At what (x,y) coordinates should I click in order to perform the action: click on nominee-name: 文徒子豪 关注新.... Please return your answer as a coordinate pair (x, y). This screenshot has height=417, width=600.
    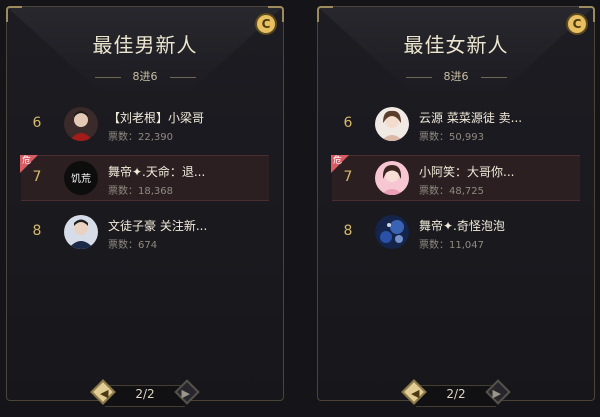
    Looking at the image, I should click on (188, 225).